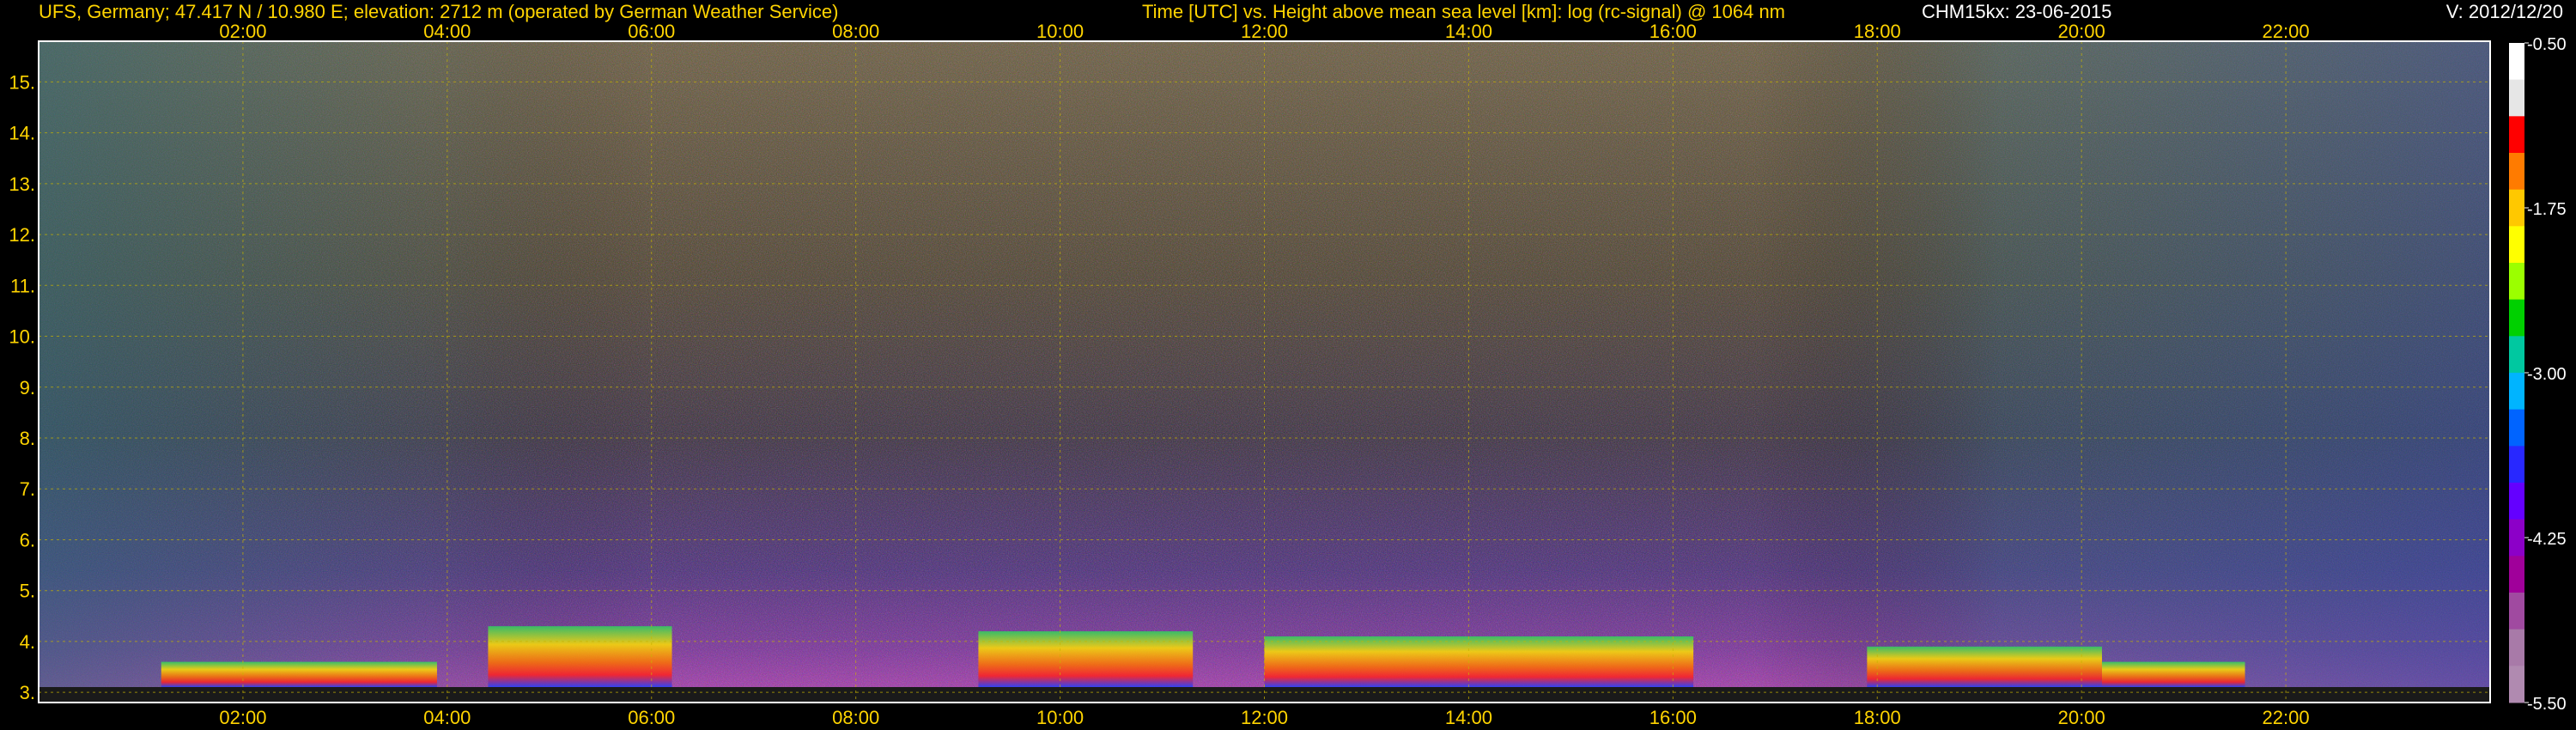 The image size is (2576, 730). What do you see at coordinates (1878, 717) in the screenshot?
I see `x-tick-label-bottom: 18:00` at bounding box center [1878, 717].